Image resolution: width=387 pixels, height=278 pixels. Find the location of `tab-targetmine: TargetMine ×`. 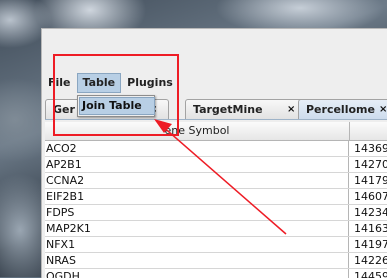

tab-targetmine: TargetMine × is located at coordinates (245, 109).